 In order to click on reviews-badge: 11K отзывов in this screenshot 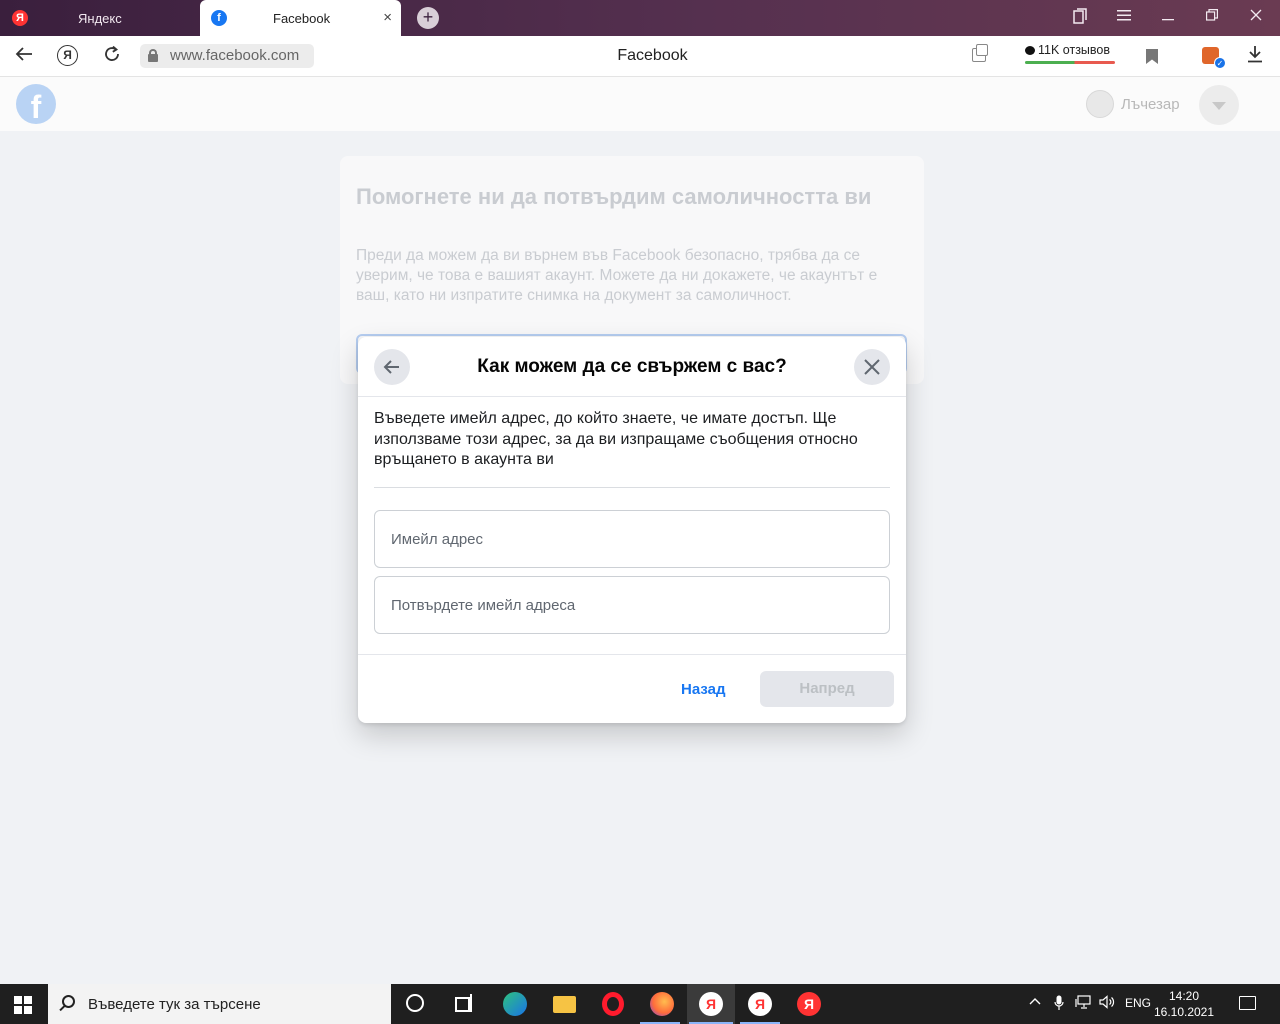, I will do `click(1071, 54)`.